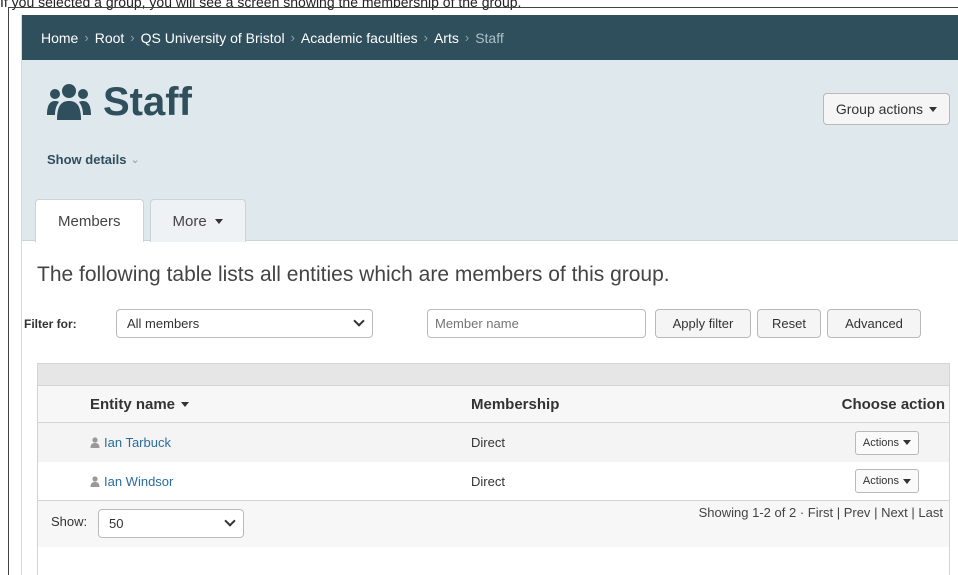 The image size is (958, 575). I want to click on column-entity-name: Entity name, so click(140, 404).